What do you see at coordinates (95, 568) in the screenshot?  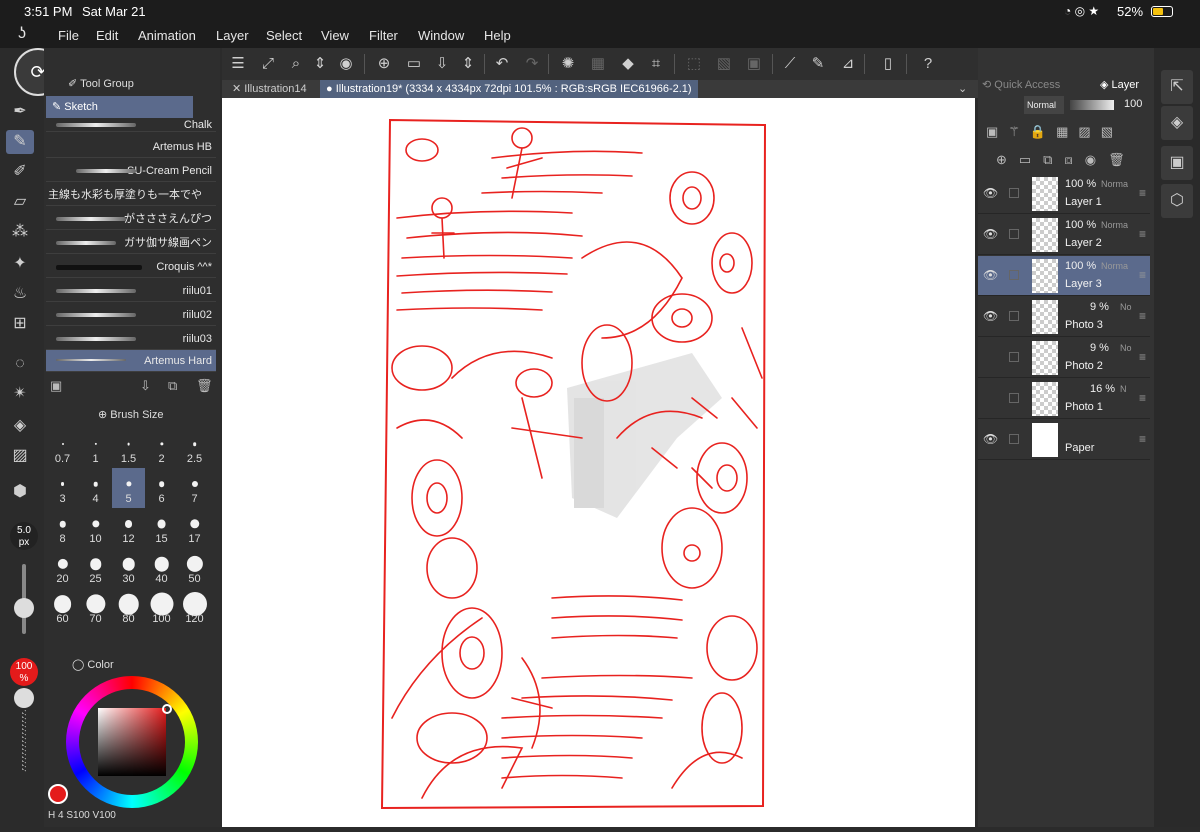 I see `brush-size-cell: 25` at bounding box center [95, 568].